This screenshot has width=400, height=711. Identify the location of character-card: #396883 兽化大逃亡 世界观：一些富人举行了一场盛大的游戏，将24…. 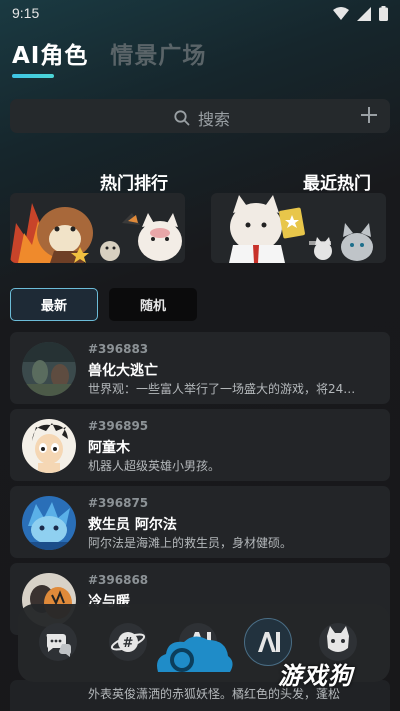
(200, 368).